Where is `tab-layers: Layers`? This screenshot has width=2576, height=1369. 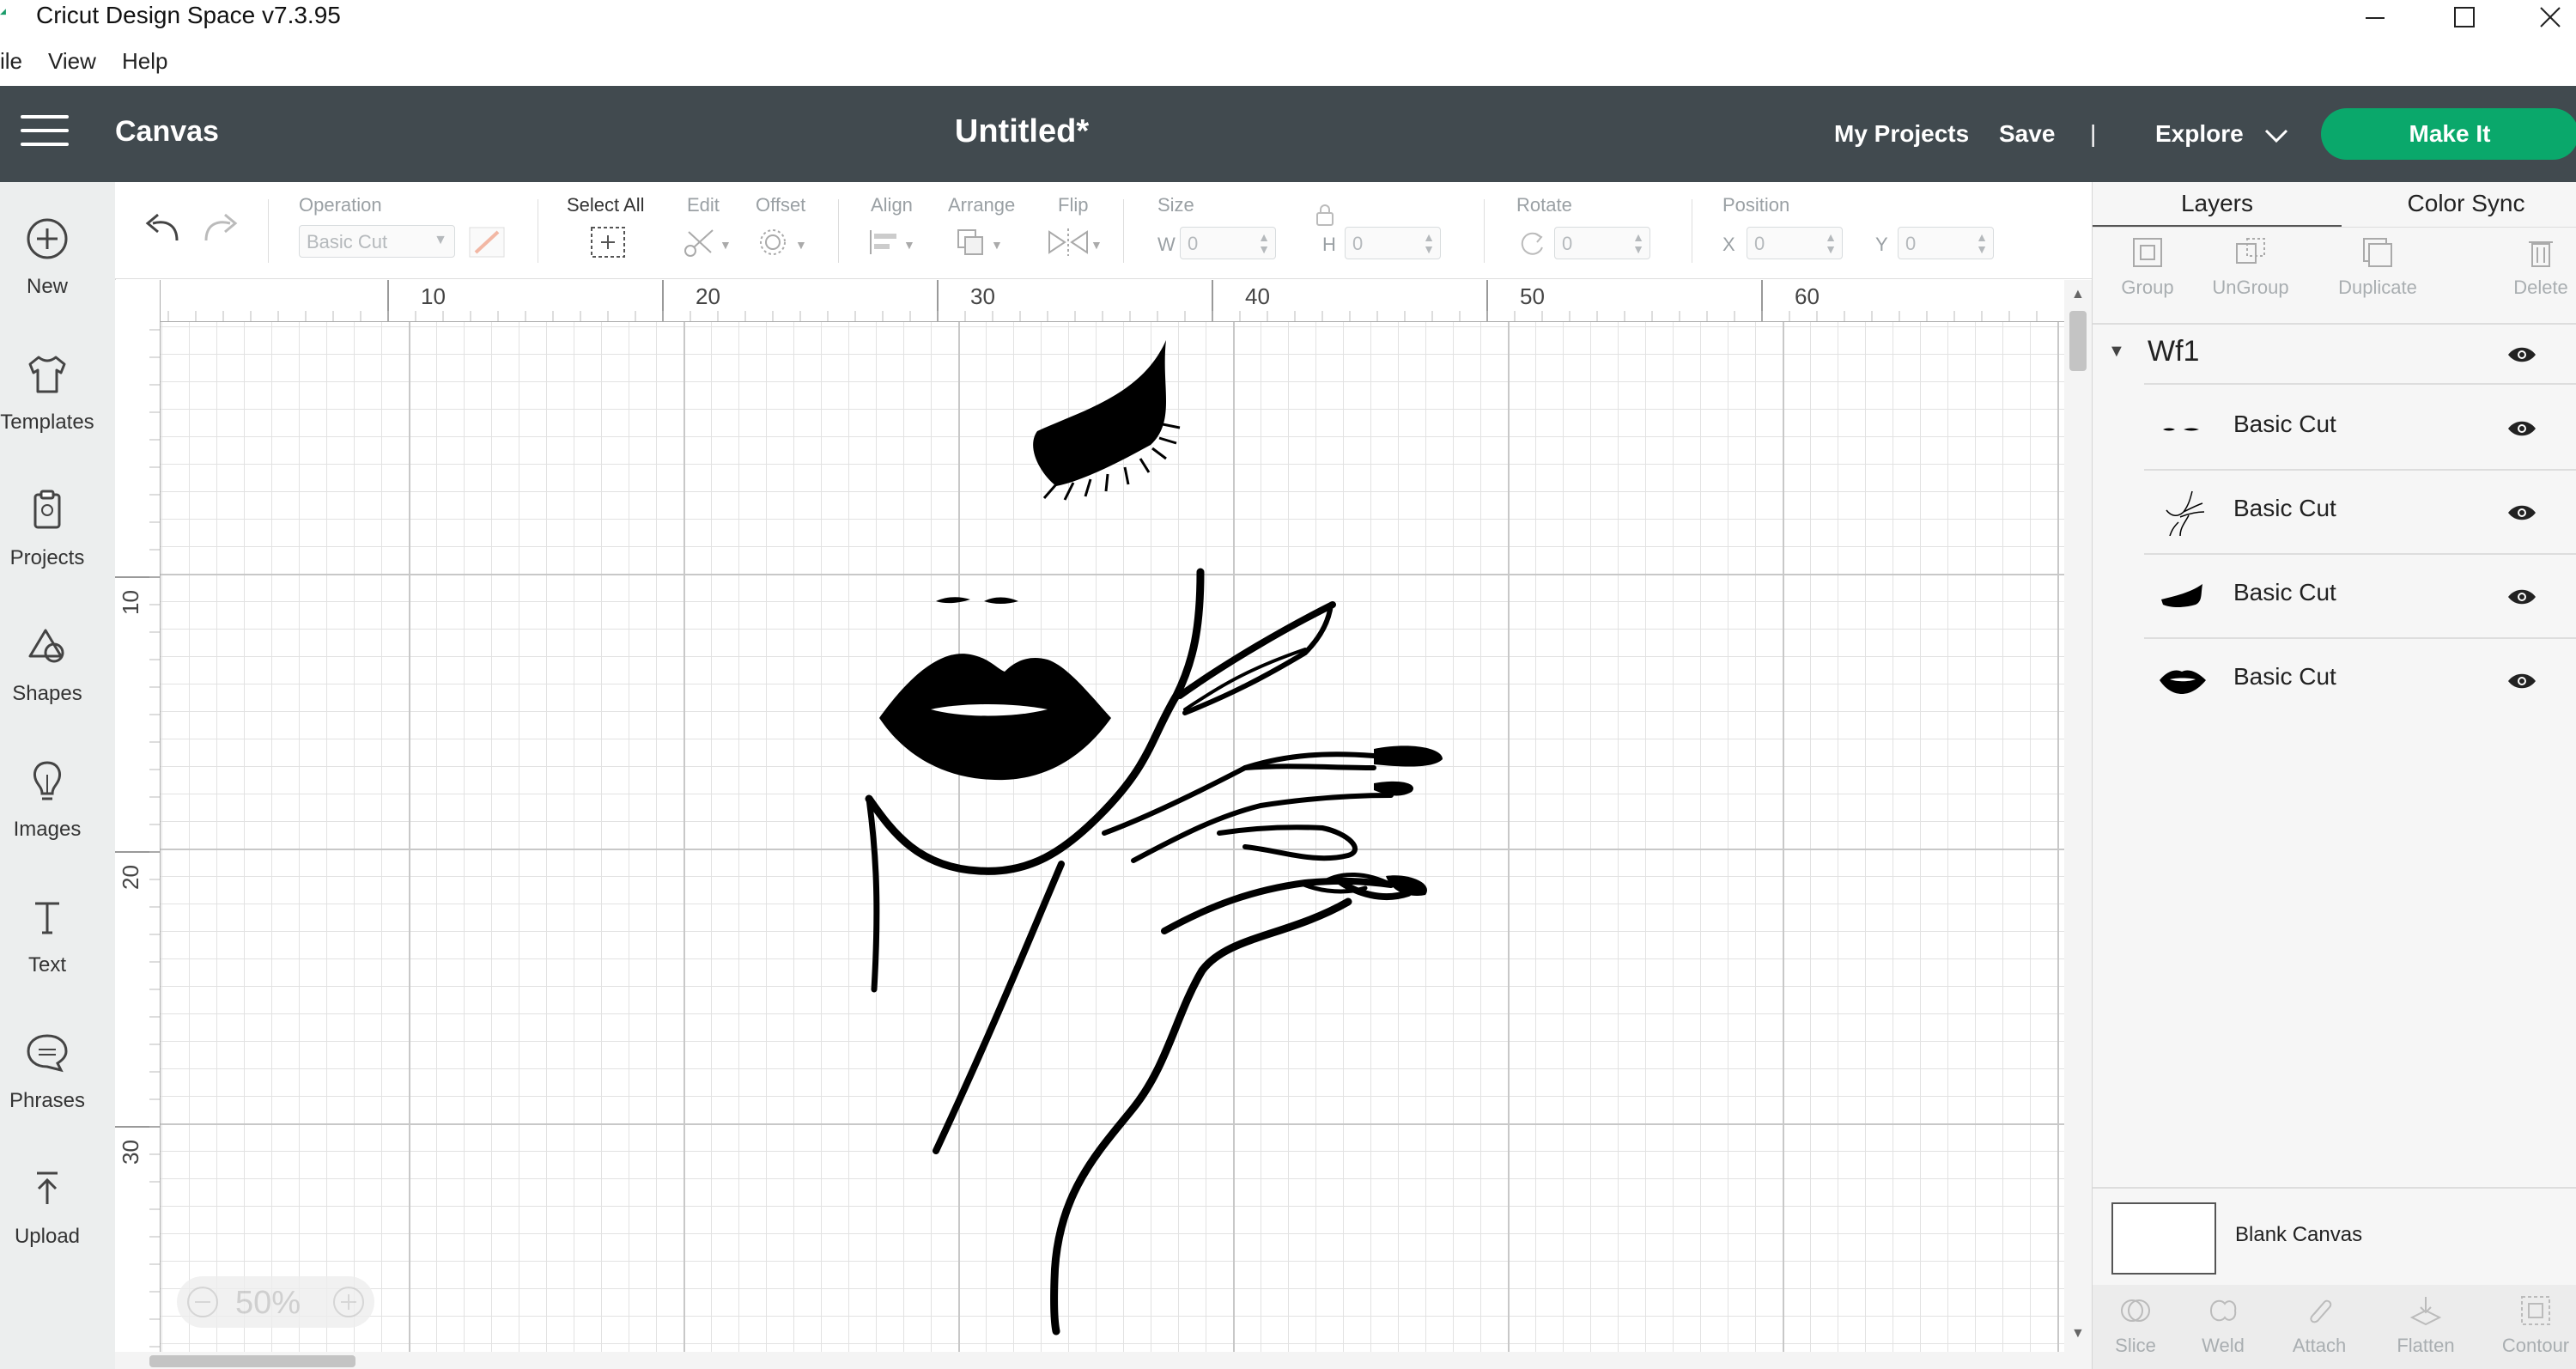
tab-layers: Layers is located at coordinates (2217, 204).